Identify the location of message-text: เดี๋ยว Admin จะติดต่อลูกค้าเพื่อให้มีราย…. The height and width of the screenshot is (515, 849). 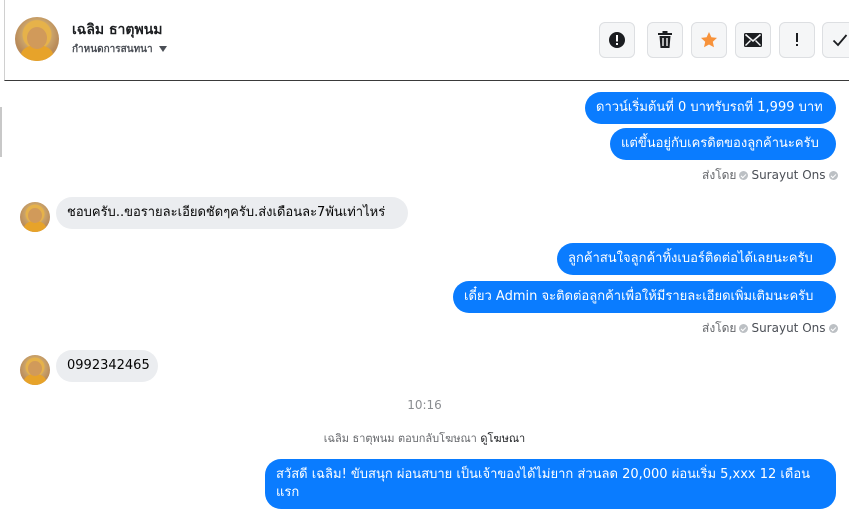
(639, 296).